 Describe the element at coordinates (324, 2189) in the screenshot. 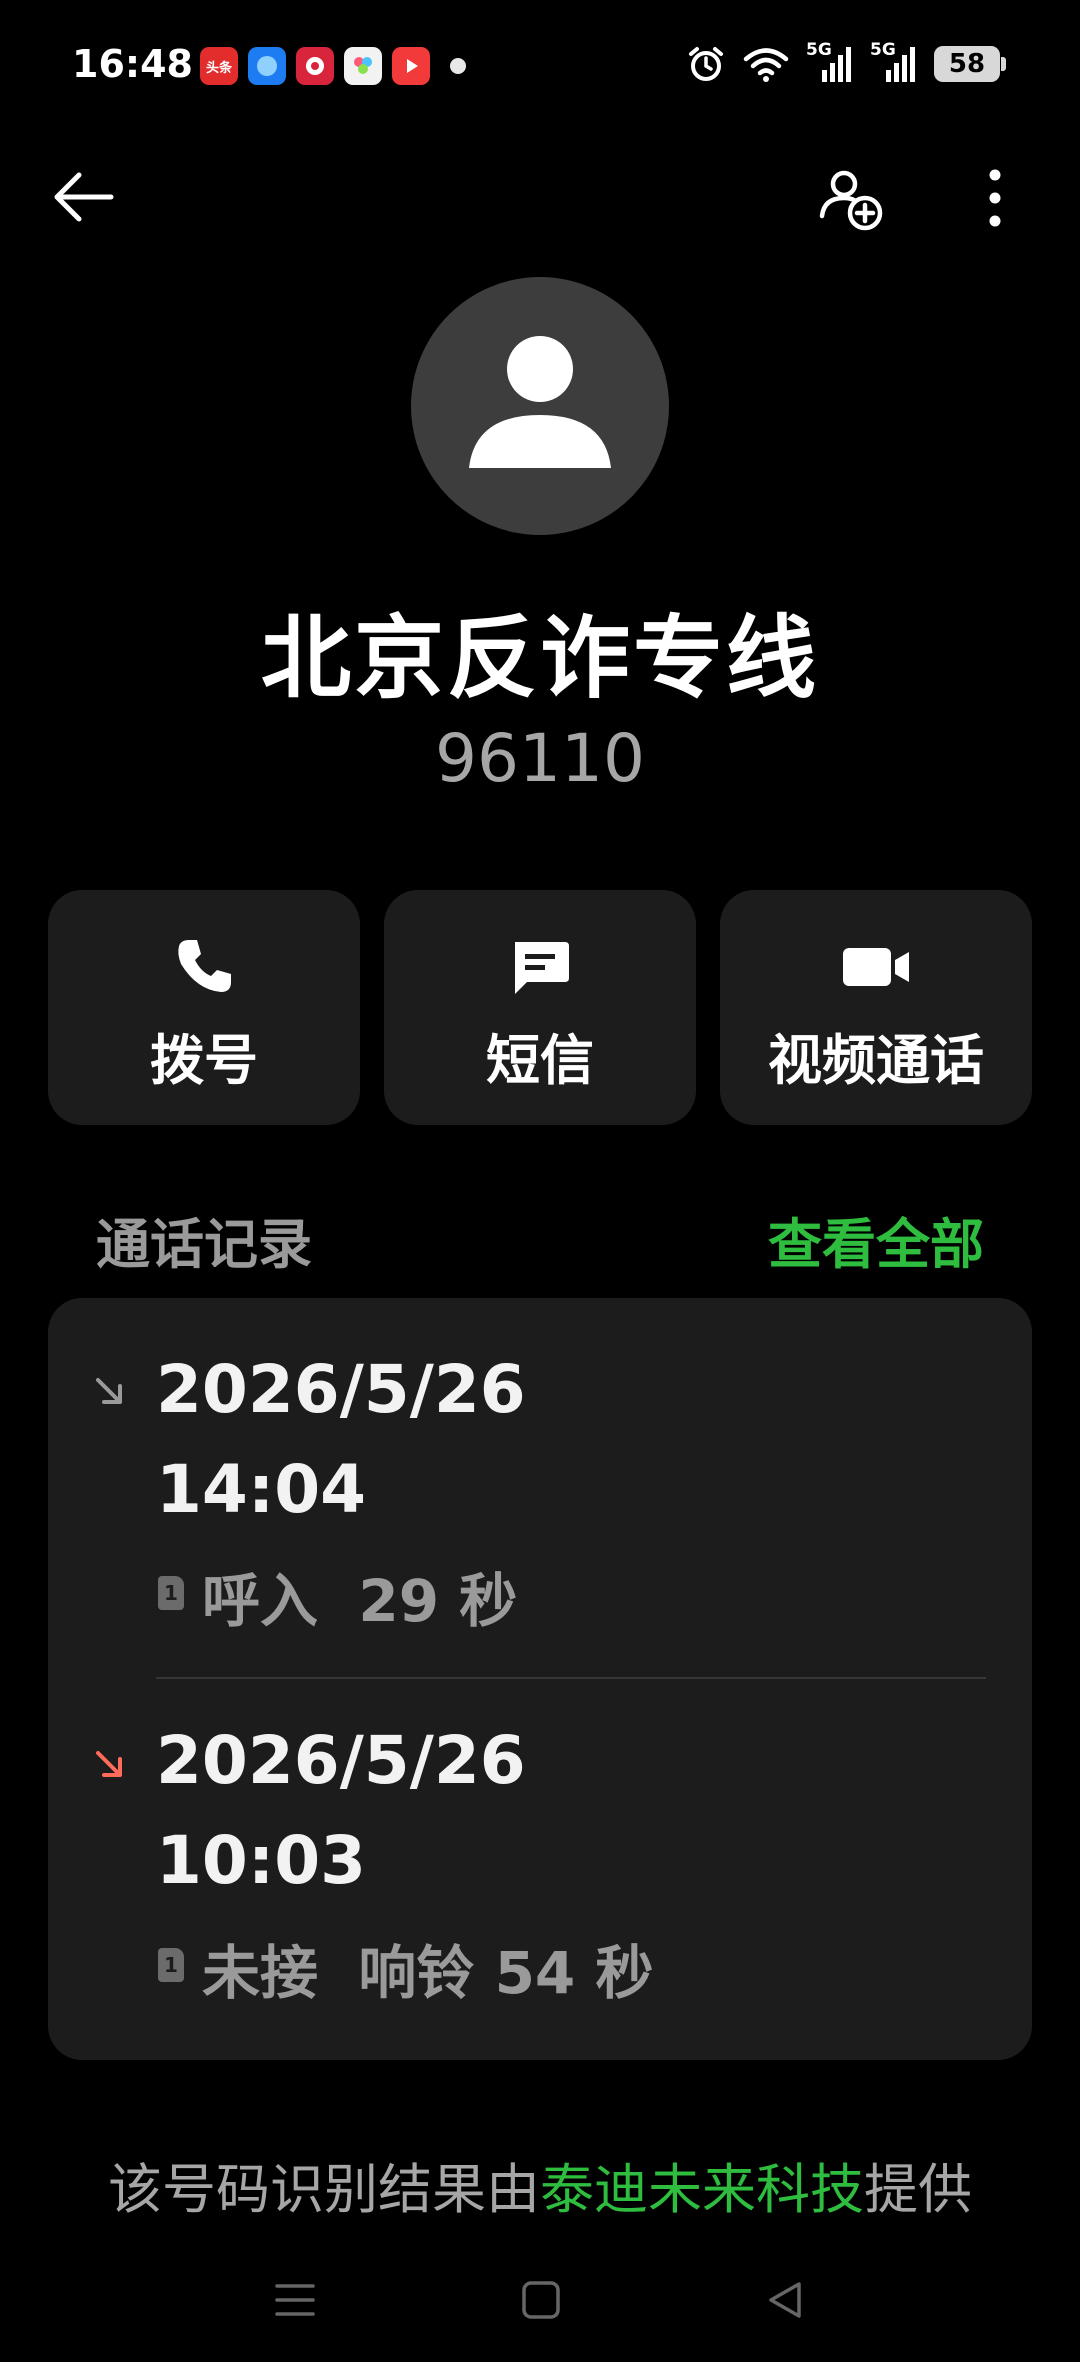

I see `attribution-prefix: 该号码识别结果由` at that location.